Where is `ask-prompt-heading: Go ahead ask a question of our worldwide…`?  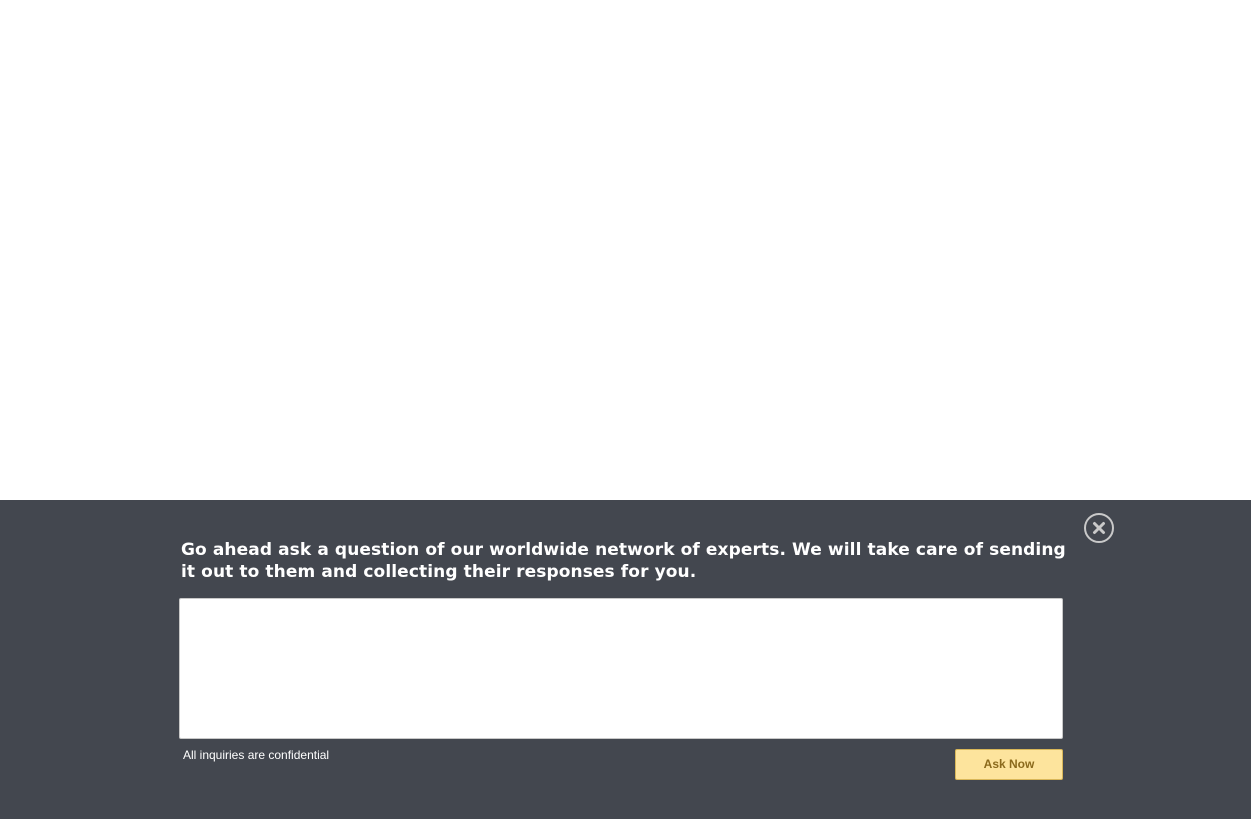
ask-prompt-heading: Go ahead ask a question of our worldwide… is located at coordinates (623, 561).